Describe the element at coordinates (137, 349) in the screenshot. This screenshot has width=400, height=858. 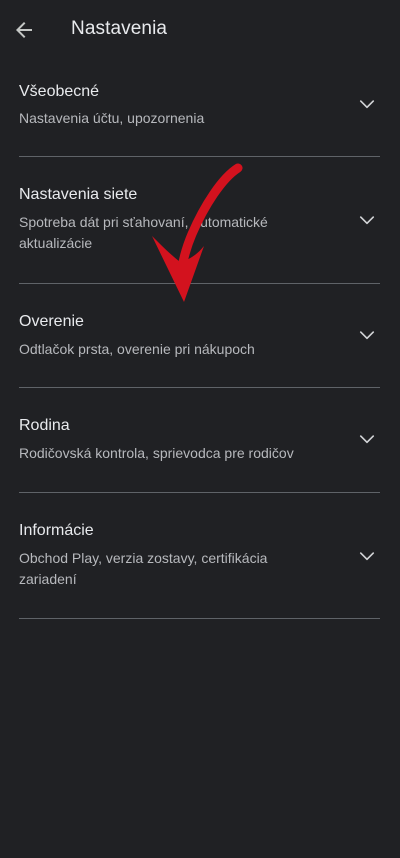
I see `section-subtitle: Odtlačok prsta, overenie pri nákupoch` at that location.